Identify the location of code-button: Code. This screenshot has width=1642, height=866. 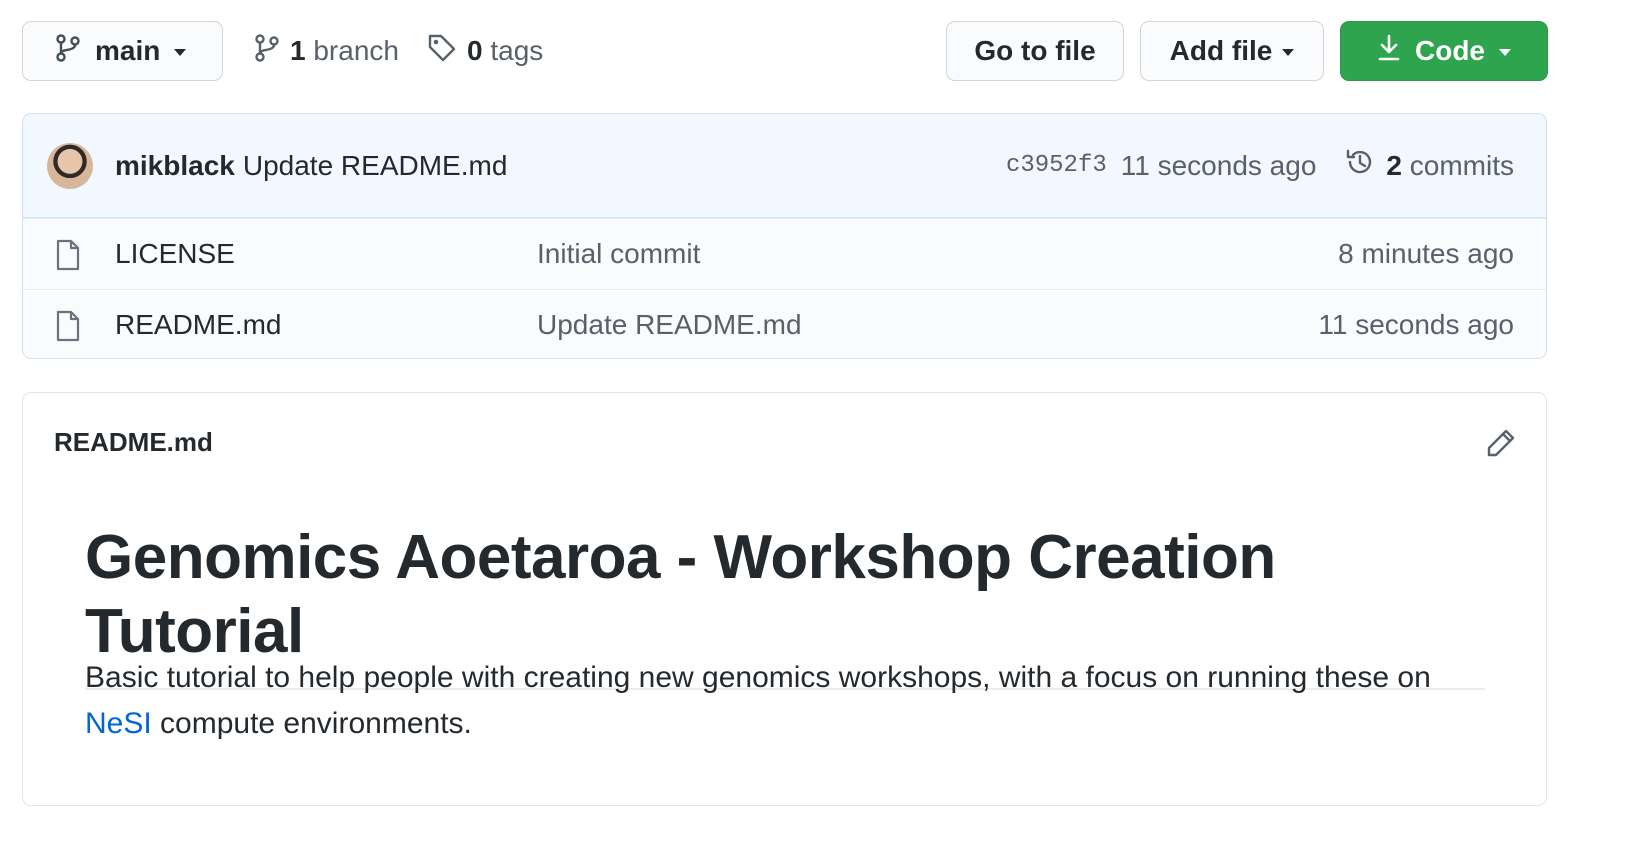
(1444, 51).